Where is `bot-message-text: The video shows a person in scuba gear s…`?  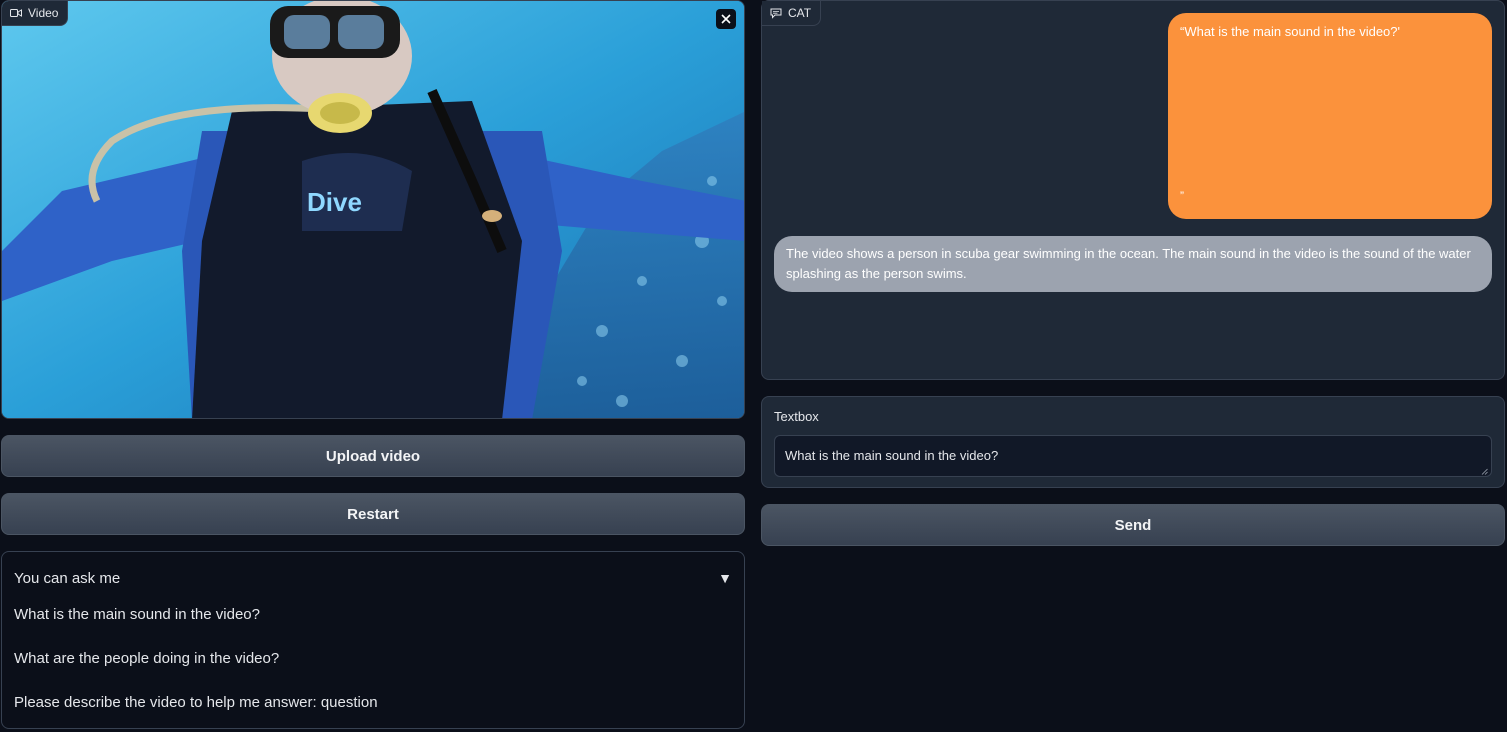 bot-message-text: The video shows a person in scuba gear s… is located at coordinates (1128, 263).